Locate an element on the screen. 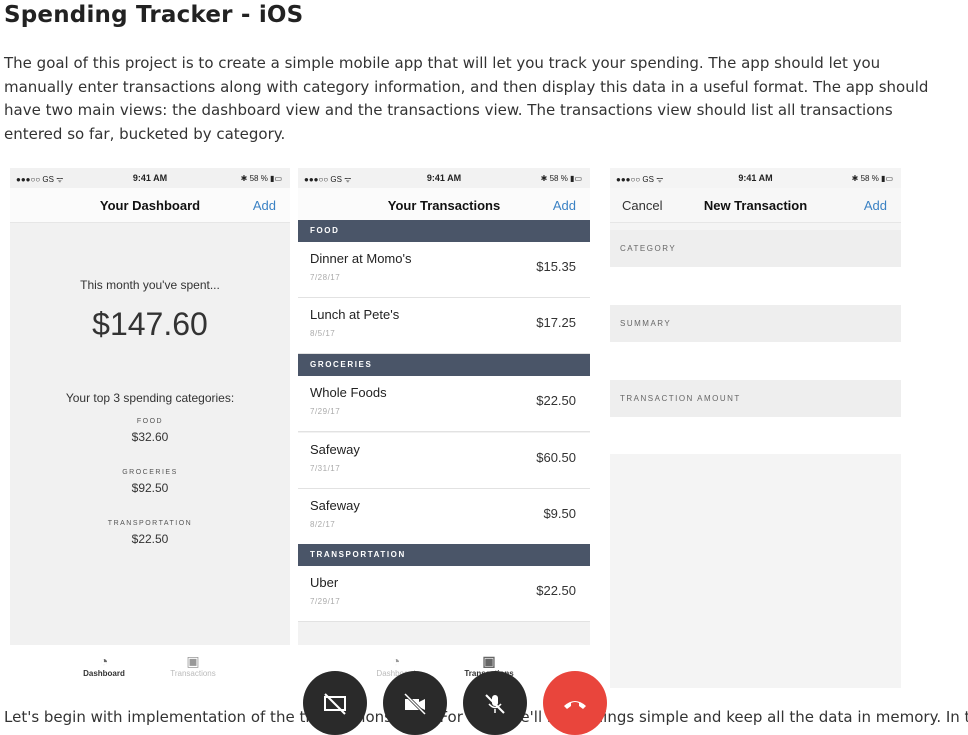  transaction-name: Uber is located at coordinates (324, 582).